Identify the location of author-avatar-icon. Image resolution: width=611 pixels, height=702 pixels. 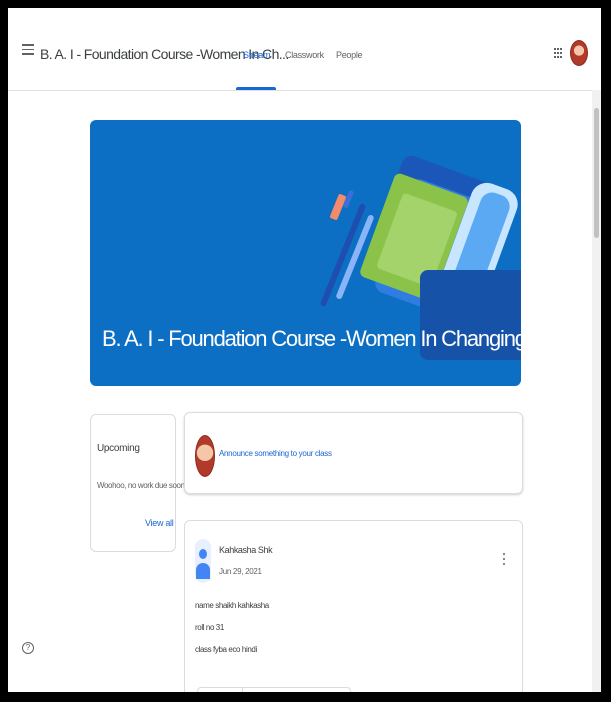
(203, 561).